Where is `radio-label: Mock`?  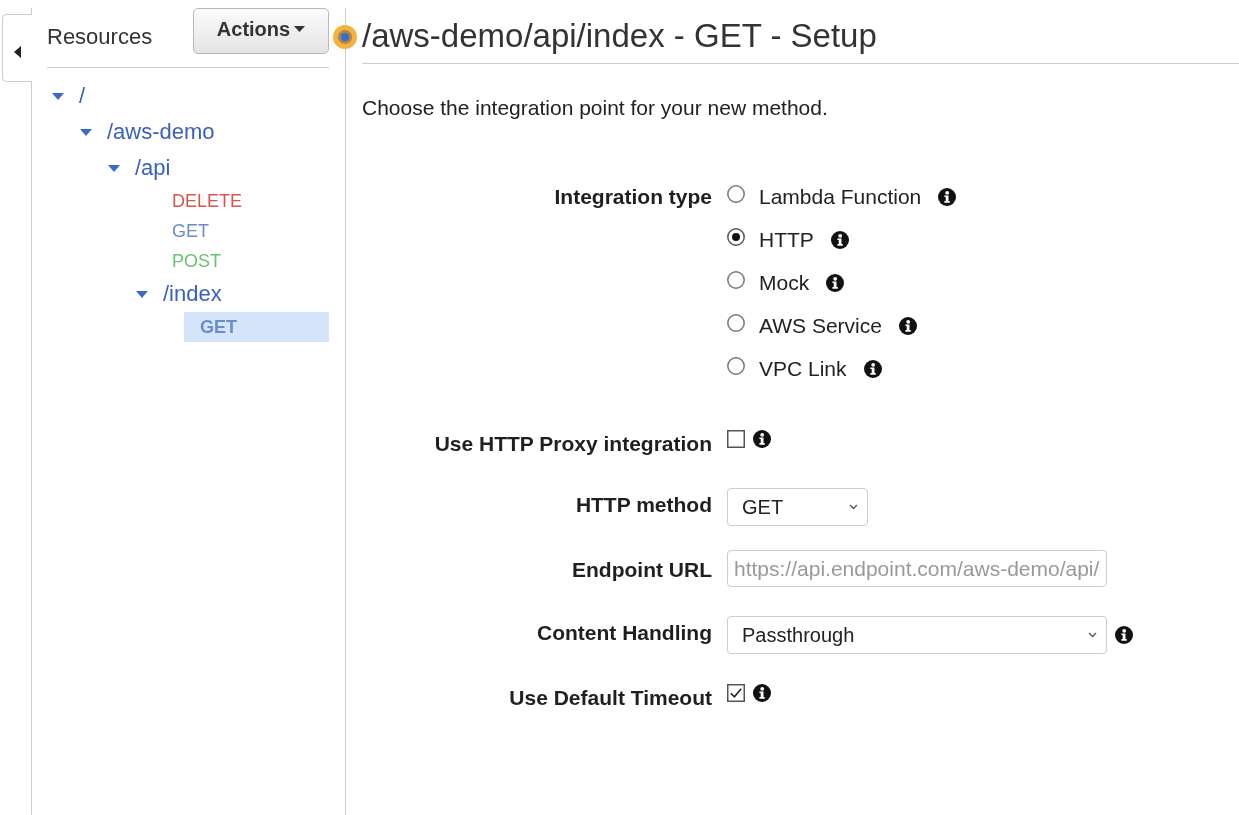 radio-label: Mock is located at coordinates (784, 282).